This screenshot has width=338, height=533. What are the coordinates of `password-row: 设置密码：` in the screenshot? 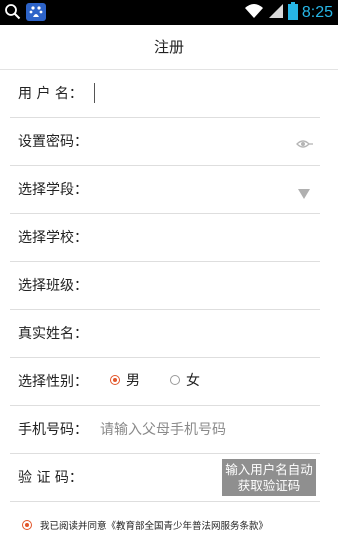 It's located at (165, 141).